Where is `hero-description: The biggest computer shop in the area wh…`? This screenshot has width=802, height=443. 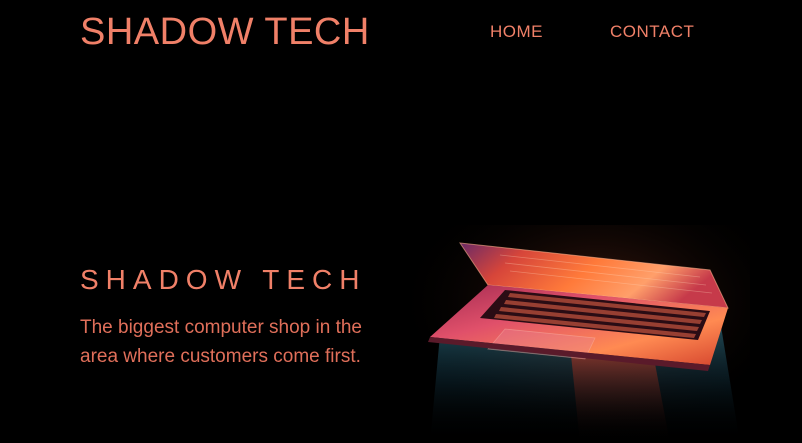
hero-description: The biggest computer shop in the area wh… is located at coordinates (221, 342).